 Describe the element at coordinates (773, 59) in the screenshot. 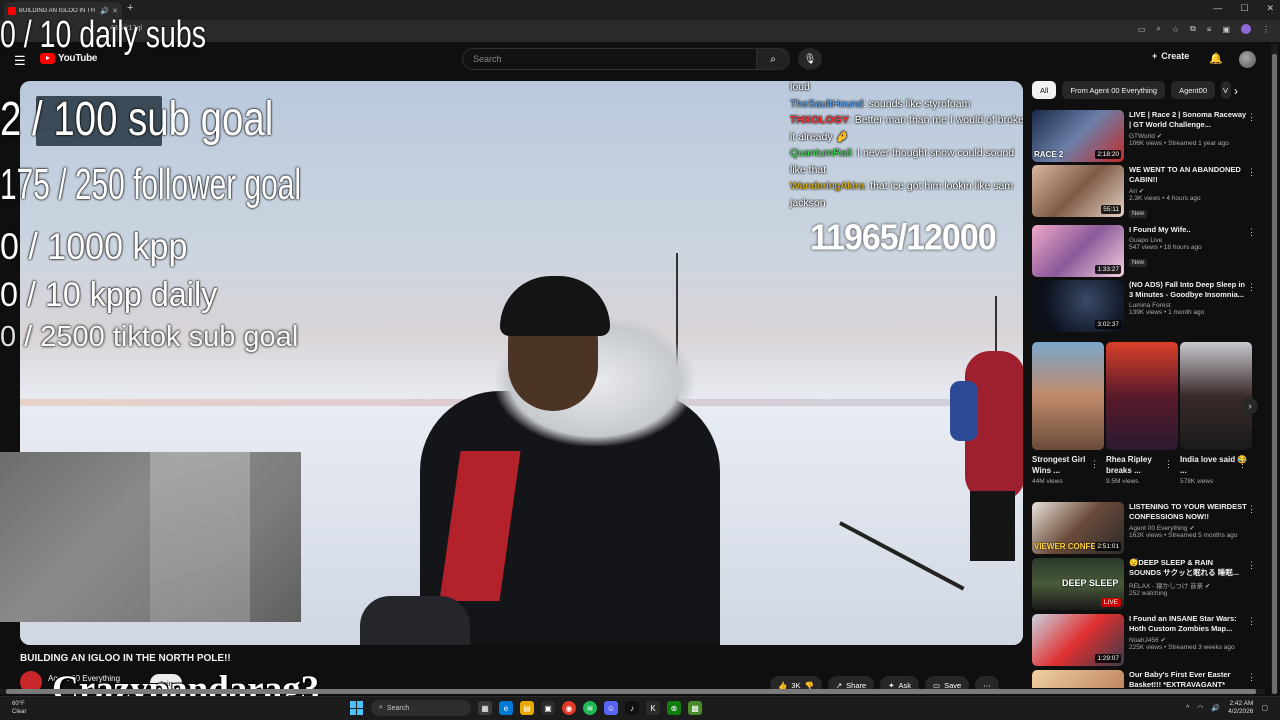

I see `search-button: ⌕` at that location.